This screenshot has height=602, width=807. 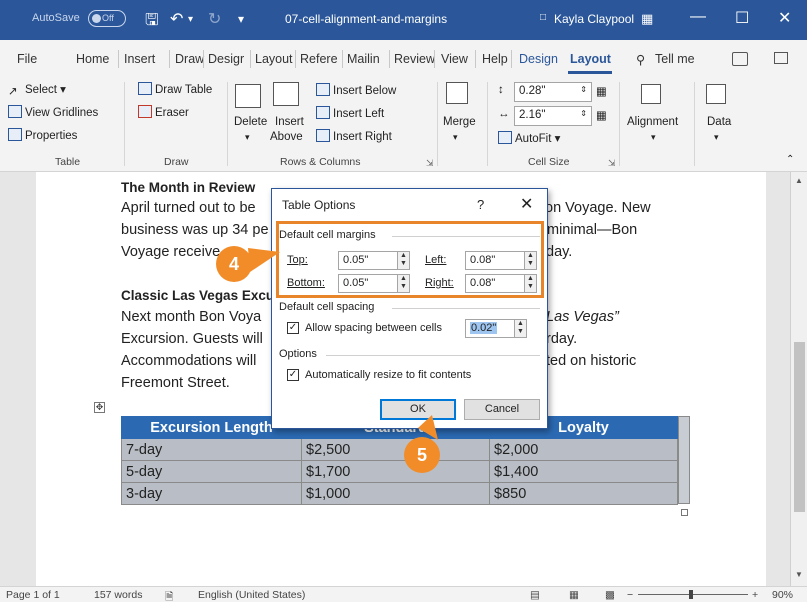 What do you see at coordinates (520, 328) in the screenshot?
I see `cell-spacing-spinner-icon: ▲ ▼` at bounding box center [520, 328].